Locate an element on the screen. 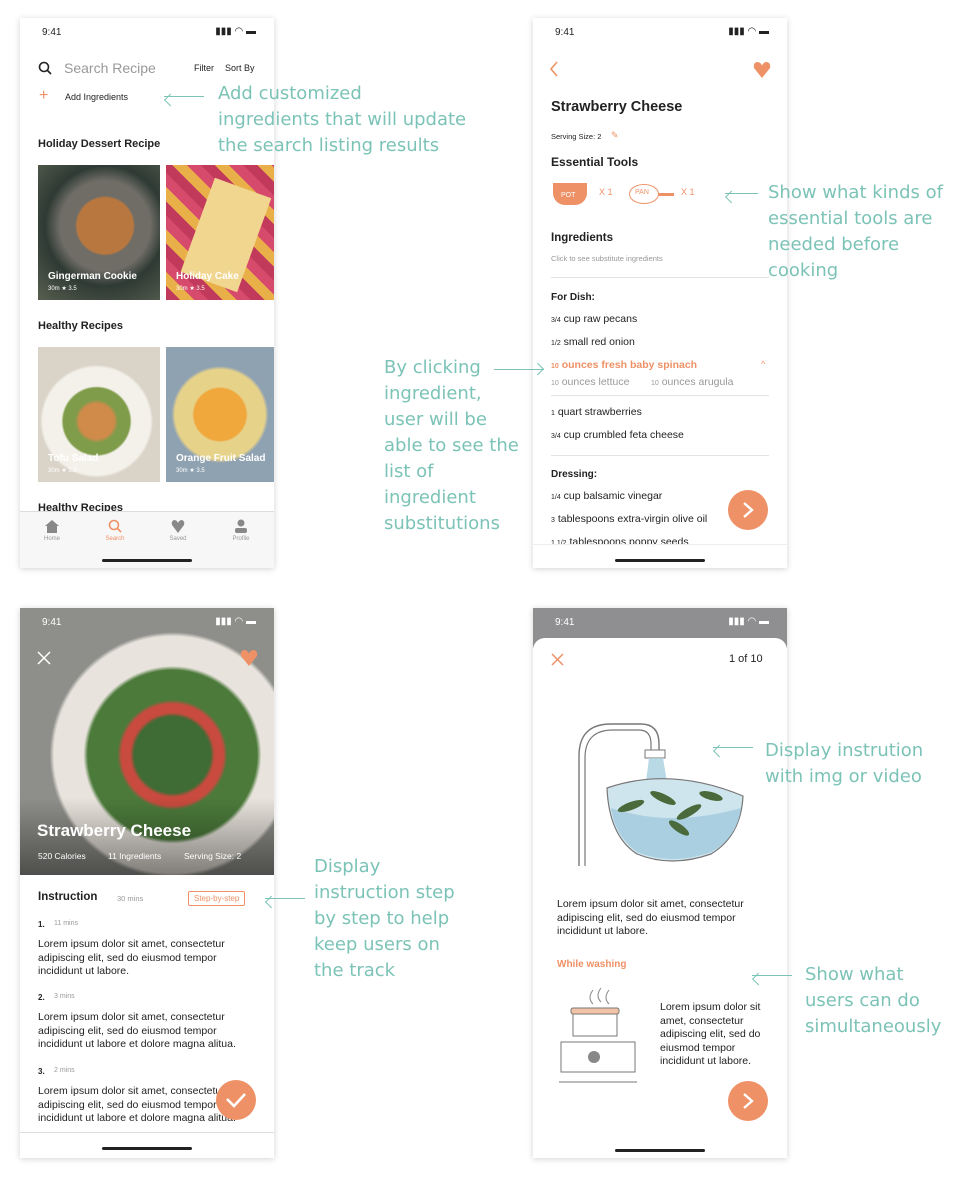 The width and height of the screenshot is (960, 1194). recipe-card-title: Gingerman Cookie is located at coordinates (92, 276).